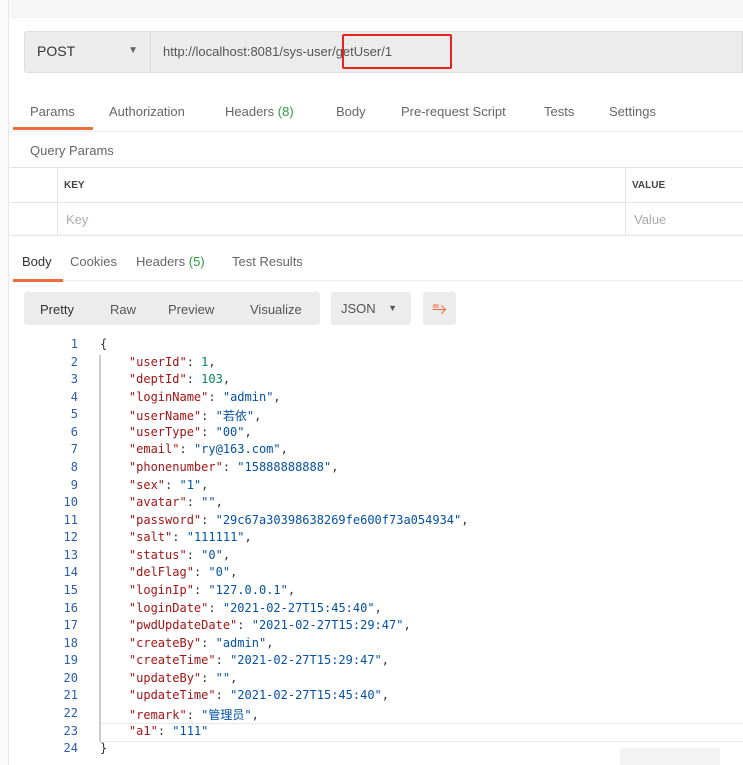 Image resolution: width=743 pixels, height=765 pixels. What do you see at coordinates (453, 111) in the screenshot?
I see `tab-pre-request-script: Pre-request Script` at bounding box center [453, 111].